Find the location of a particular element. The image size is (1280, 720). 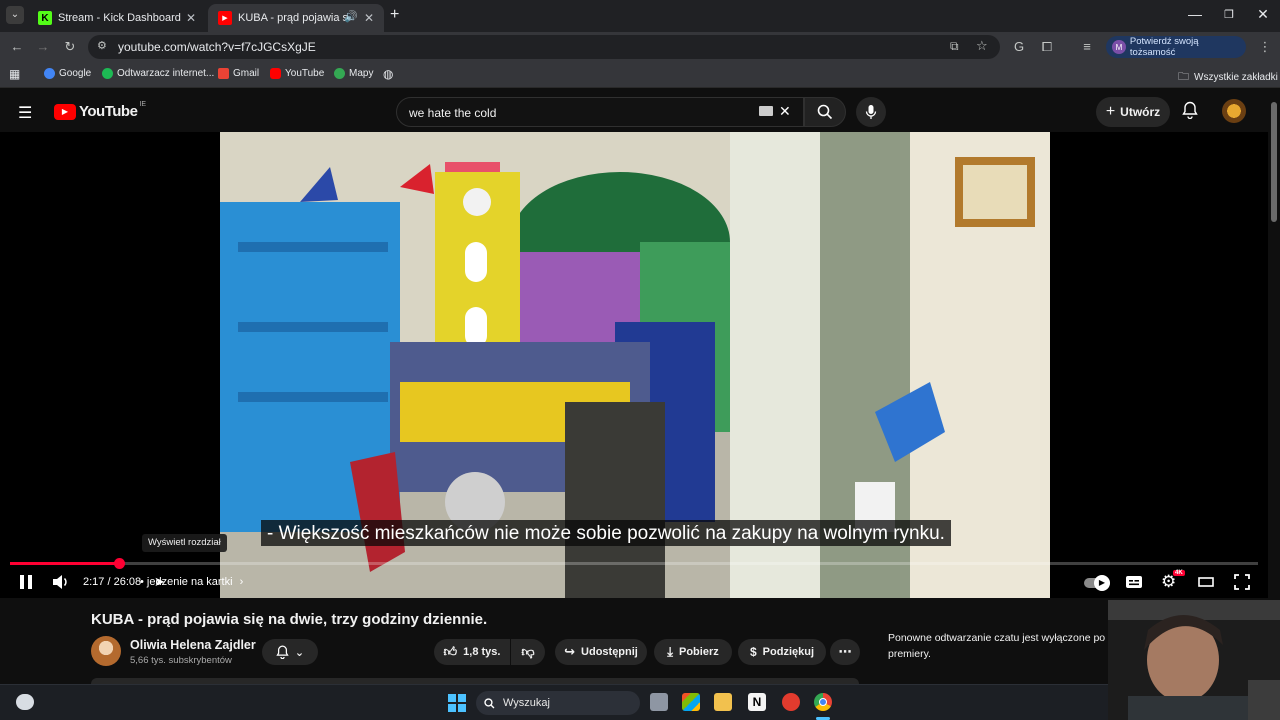

youtube-logo: ▶ YouTube IE is located at coordinates (100, 110).